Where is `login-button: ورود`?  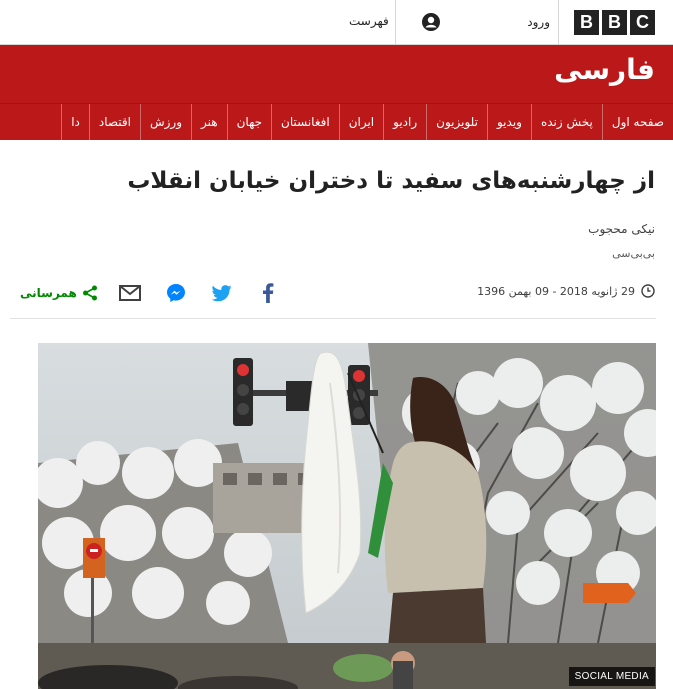
login-button: ورود is located at coordinates (485, 22).